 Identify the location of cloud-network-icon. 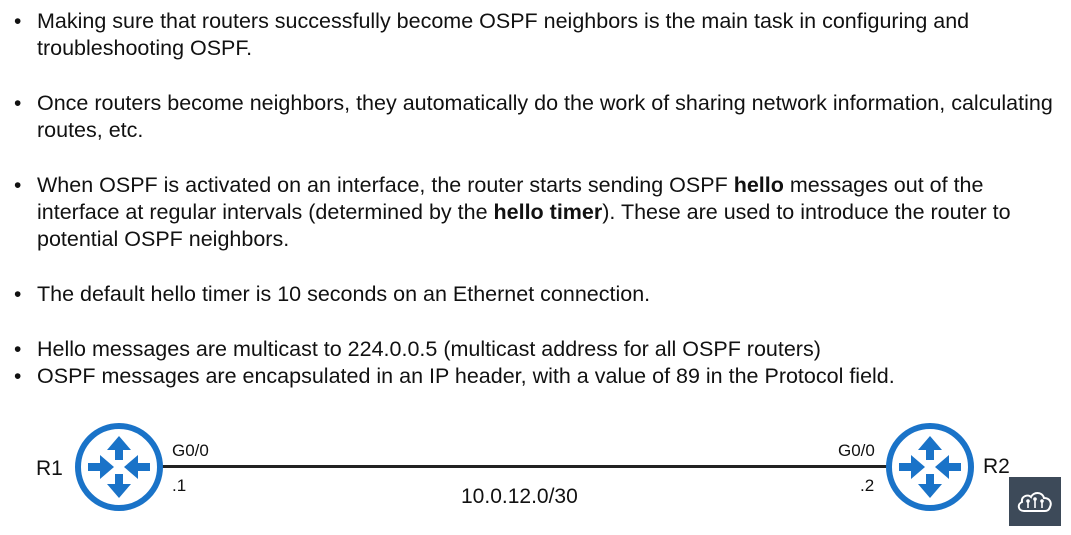
(1034, 501).